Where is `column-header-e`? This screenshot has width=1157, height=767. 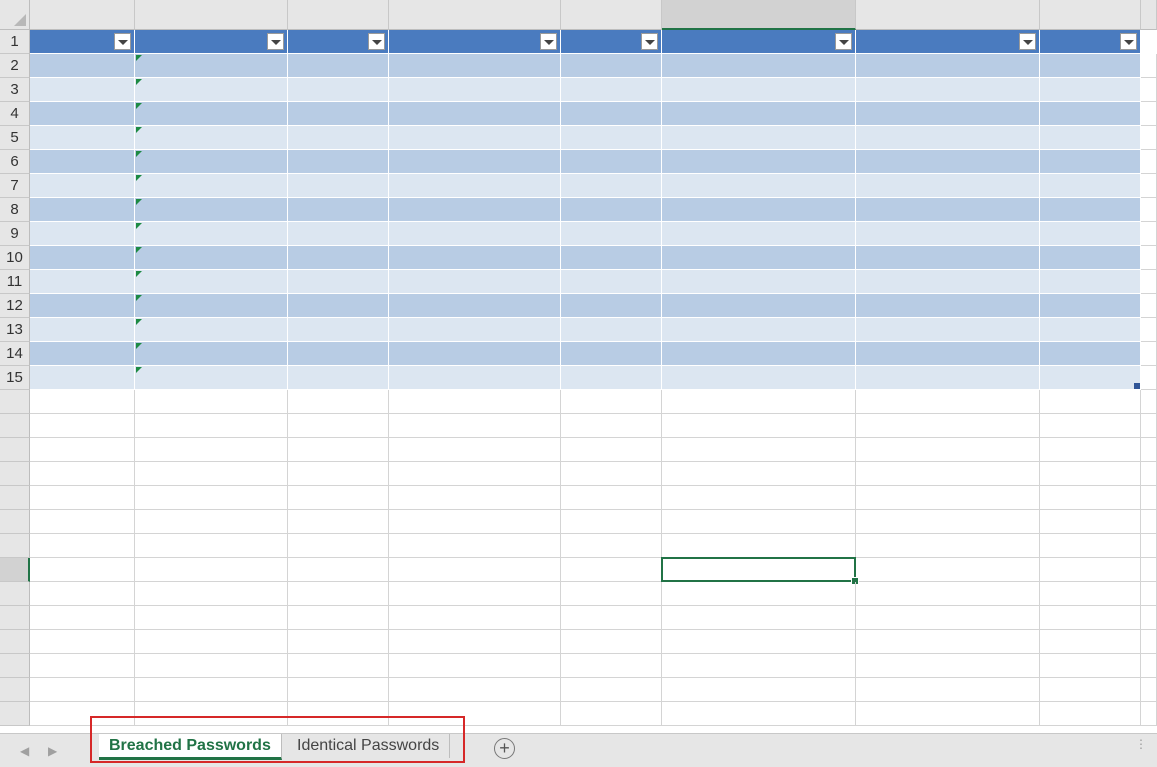 column-header-e is located at coordinates (611, 15).